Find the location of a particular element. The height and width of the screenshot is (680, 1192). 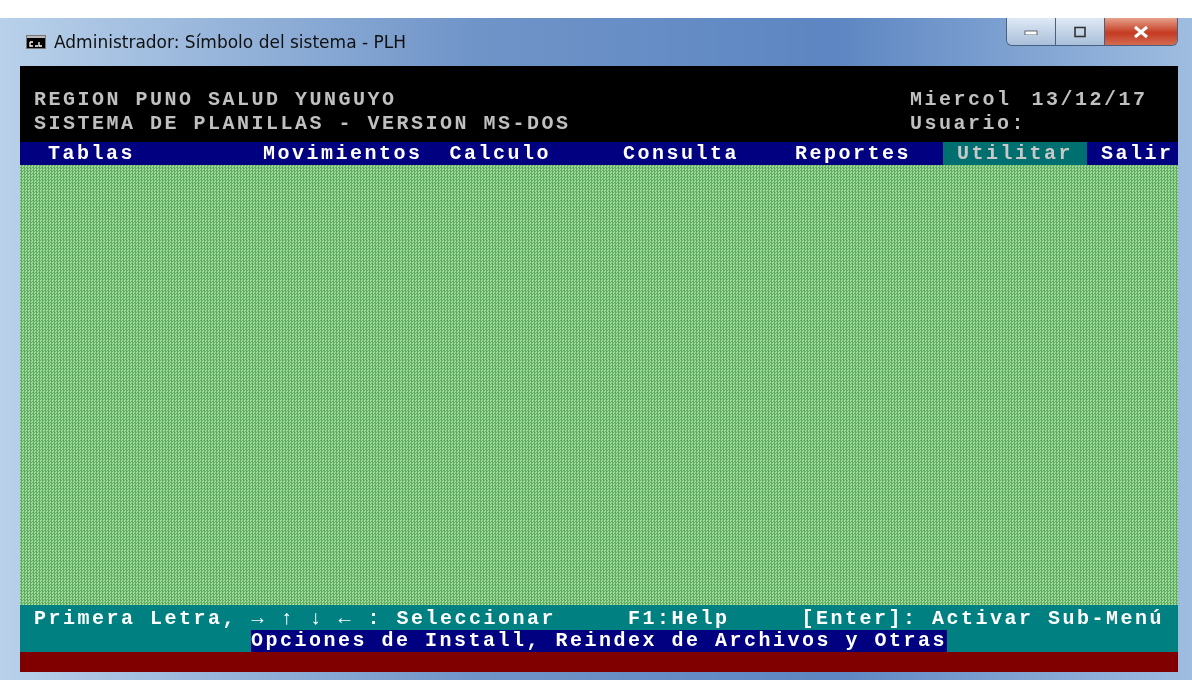

organization-name: REGION PUNO SALUD YUNGUYO is located at coordinates (216, 100).